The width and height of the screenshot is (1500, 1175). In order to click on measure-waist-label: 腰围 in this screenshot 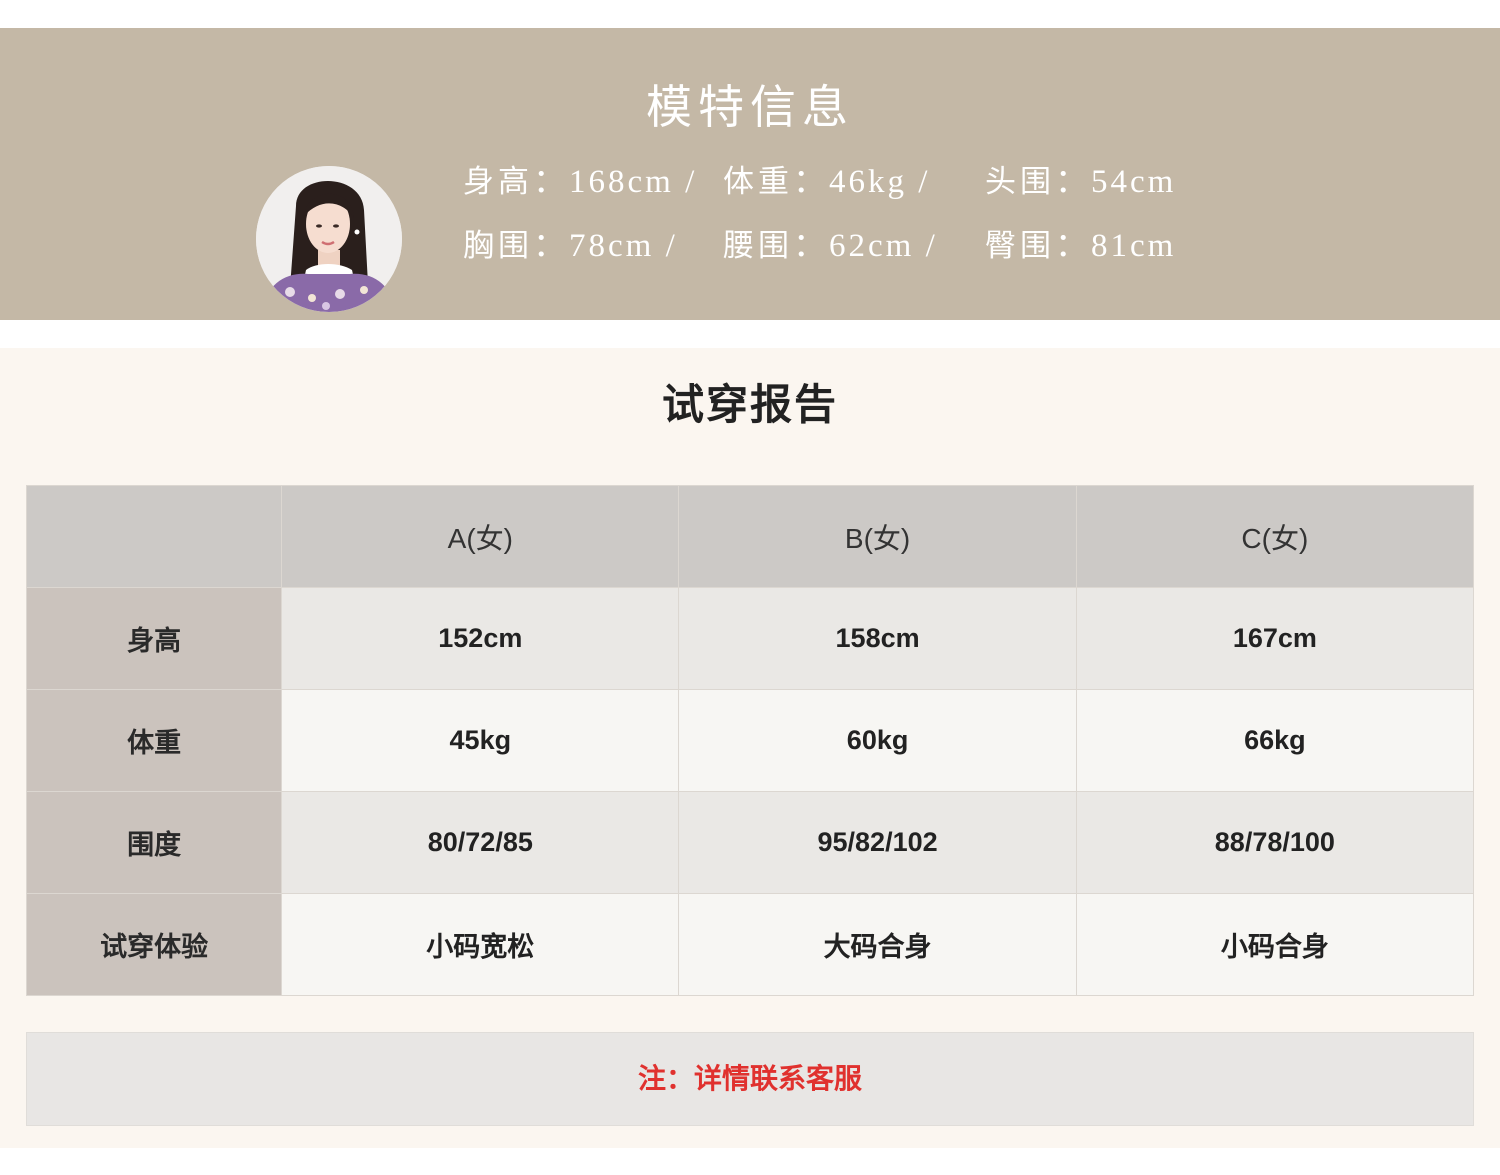, I will do `click(758, 246)`.